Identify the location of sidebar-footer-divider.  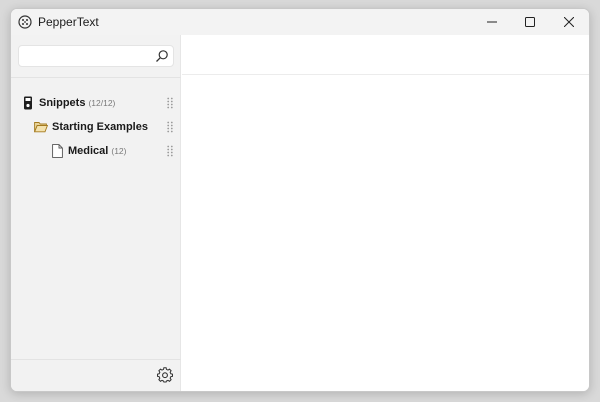
(96, 359).